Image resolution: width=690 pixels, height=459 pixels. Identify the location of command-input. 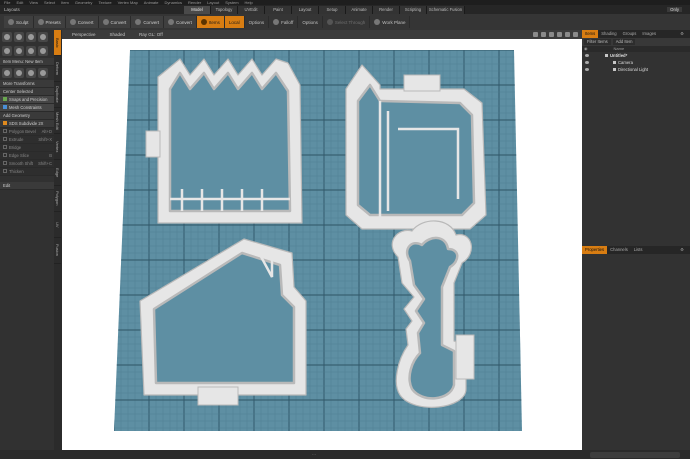
(635, 454).